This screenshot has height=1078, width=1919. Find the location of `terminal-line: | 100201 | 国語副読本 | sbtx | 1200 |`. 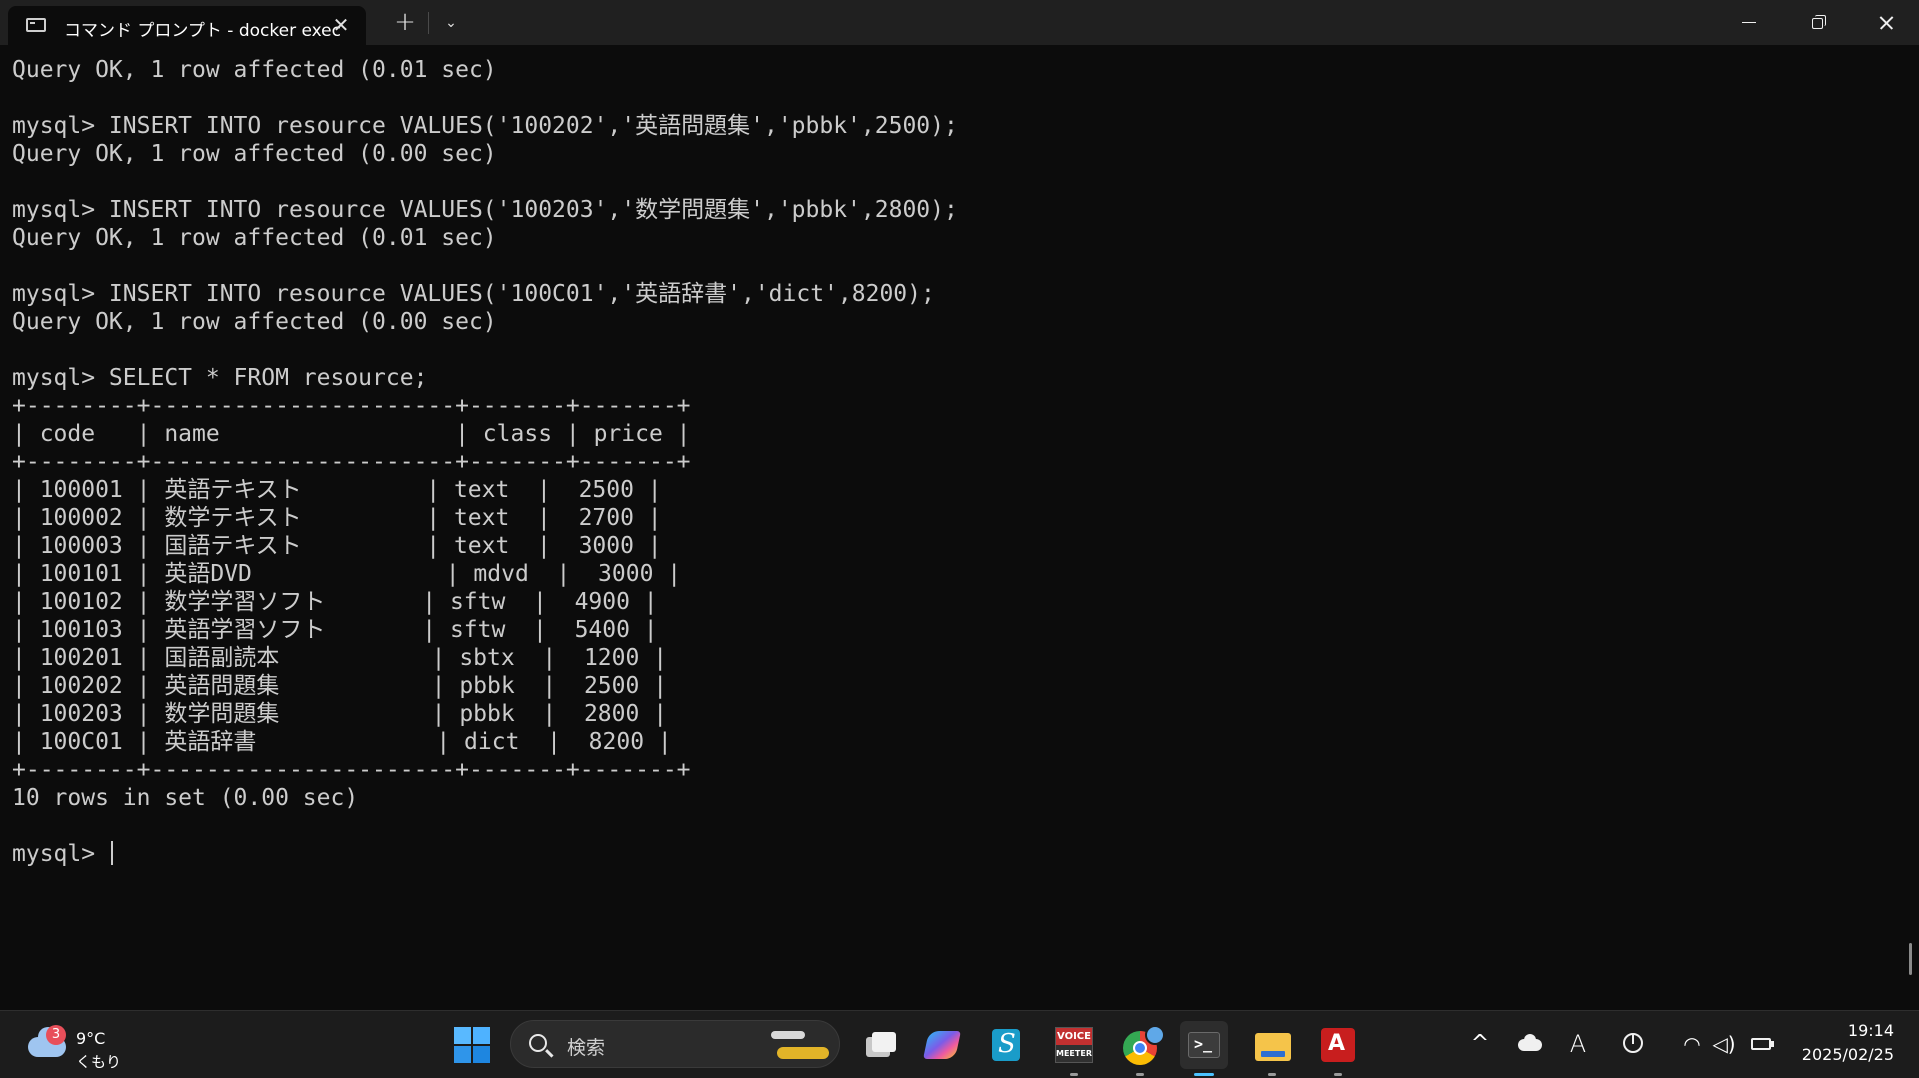

terminal-line: | 100201 | 国語副読本 | sbtx | 1200 | is located at coordinates (340, 658).